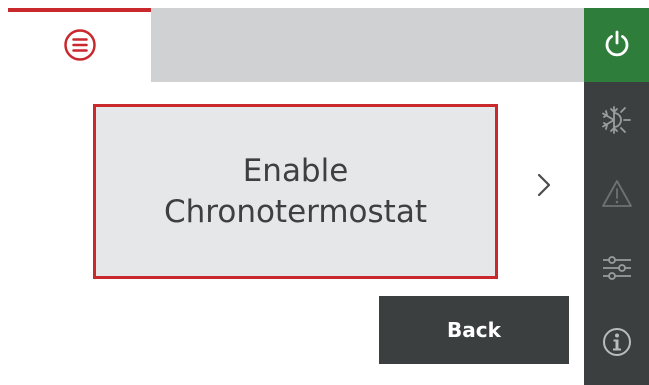 The width and height of the screenshot is (649, 385). I want to click on sliders-icon, so click(617, 270).